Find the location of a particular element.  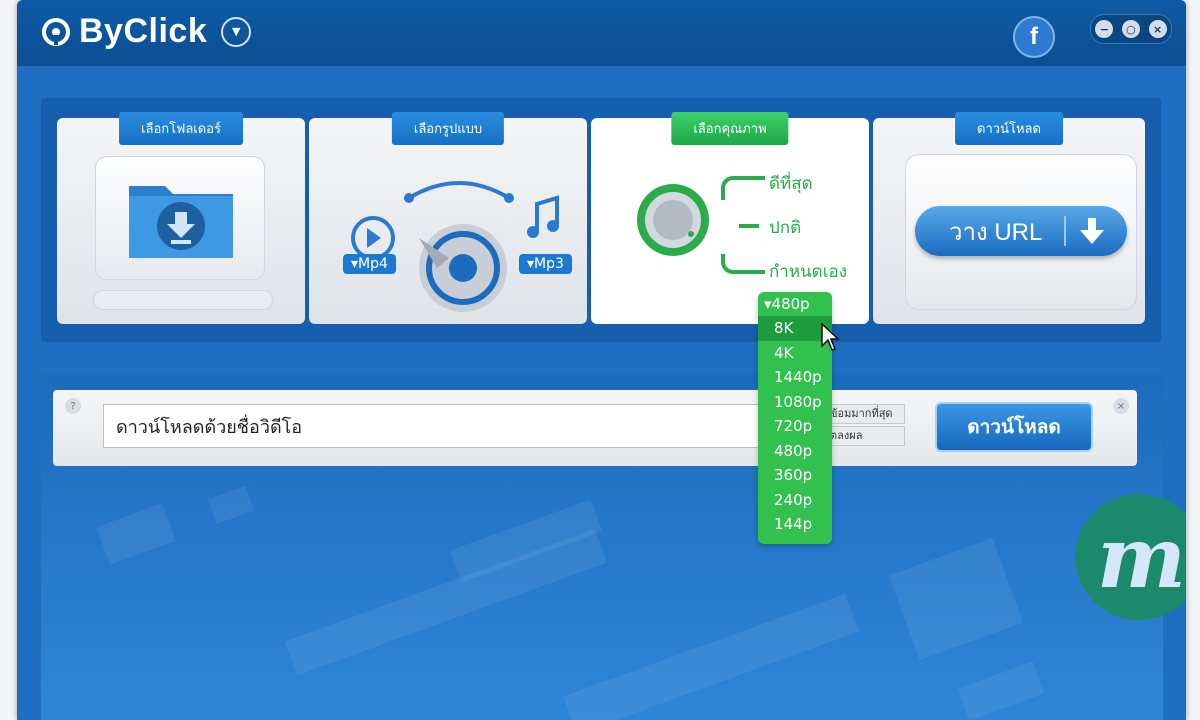

step-folder-label: เลือกโฟลเดอร์ is located at coordinates (181, 128).